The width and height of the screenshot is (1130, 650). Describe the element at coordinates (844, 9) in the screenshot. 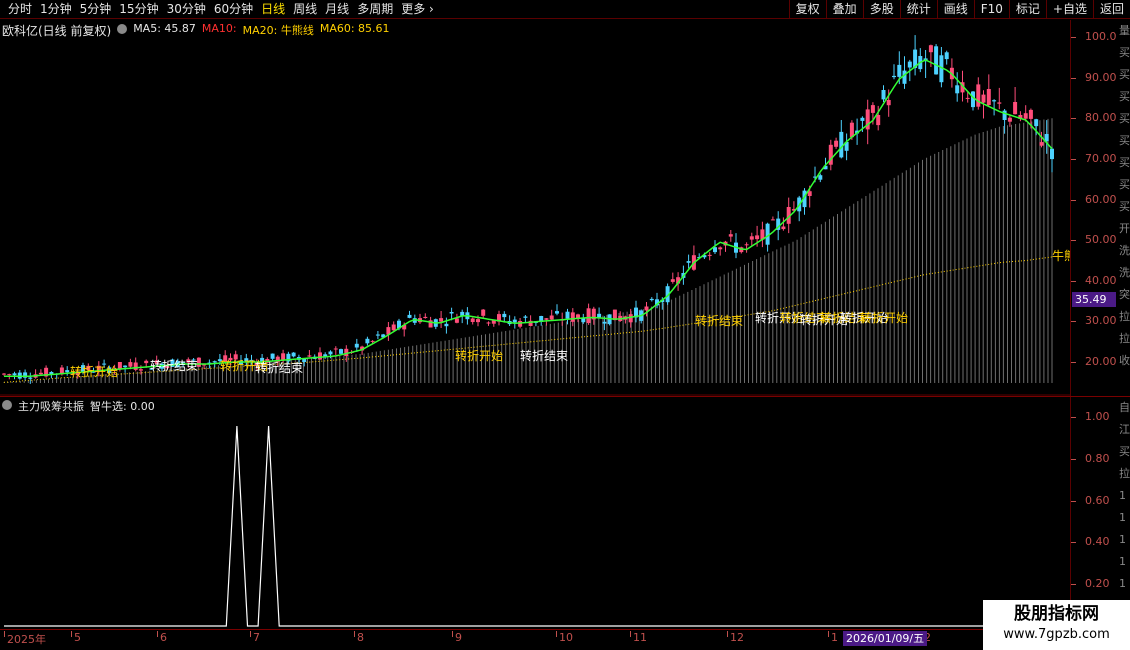

I see `tool-button-1: 叠加` at that location.